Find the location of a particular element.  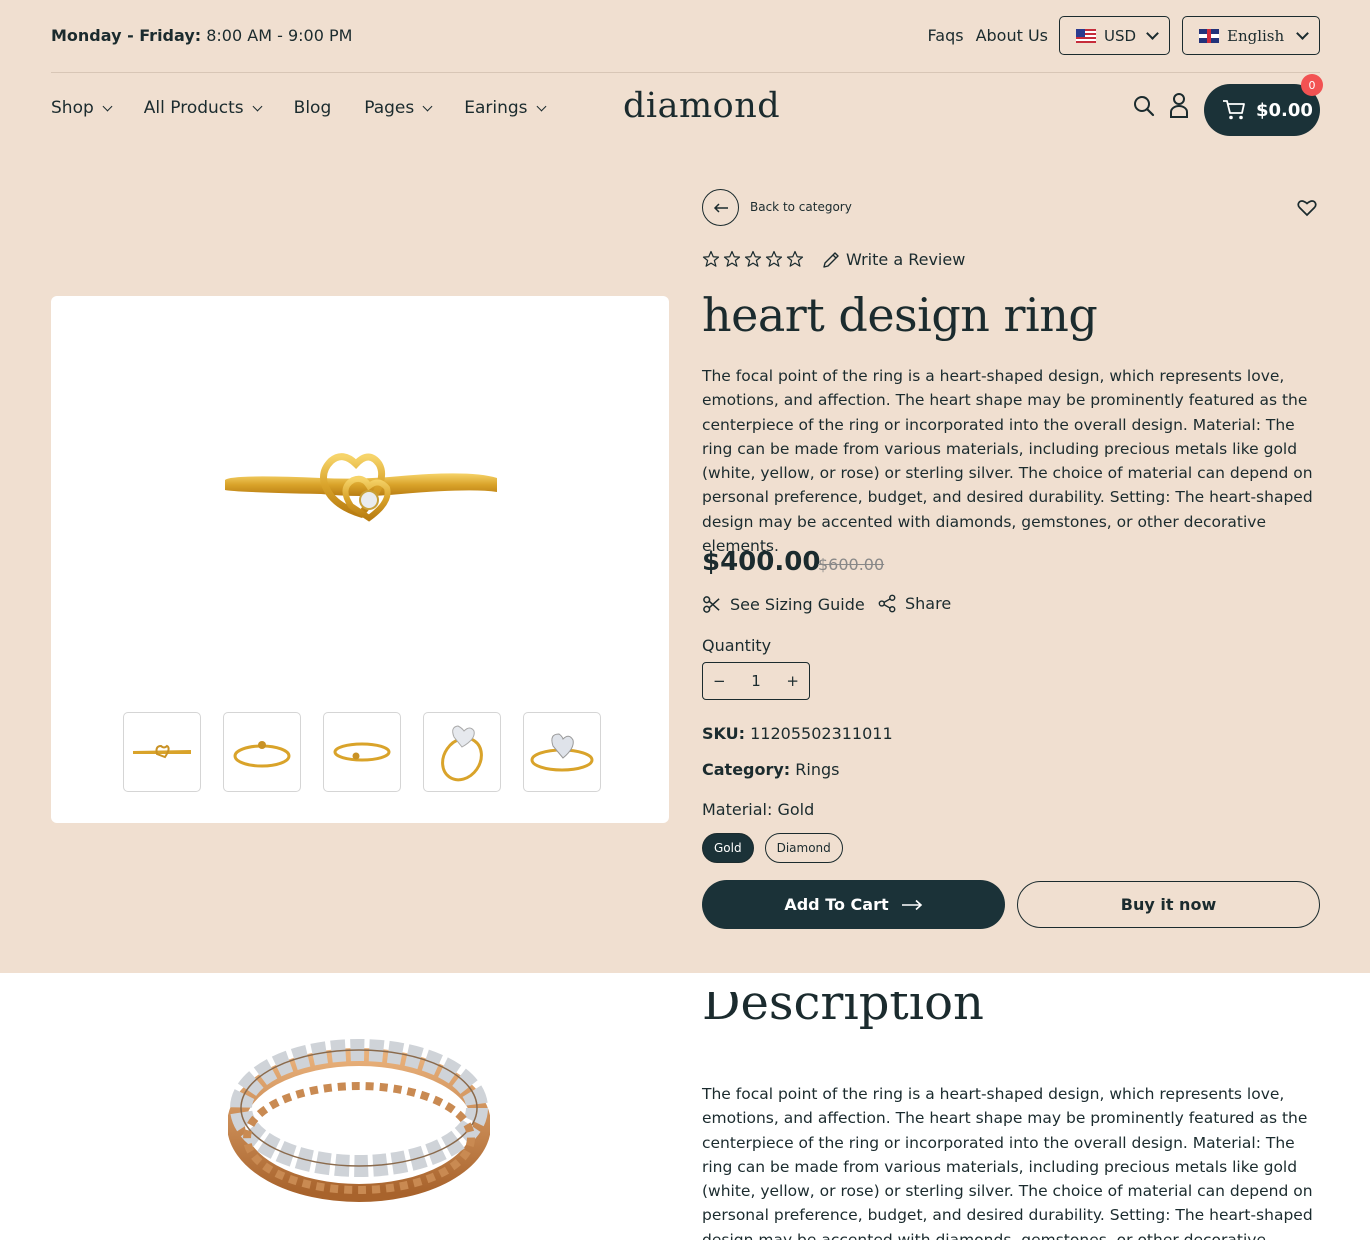

uk-flag-icon is located at coordinates (1209, 35).